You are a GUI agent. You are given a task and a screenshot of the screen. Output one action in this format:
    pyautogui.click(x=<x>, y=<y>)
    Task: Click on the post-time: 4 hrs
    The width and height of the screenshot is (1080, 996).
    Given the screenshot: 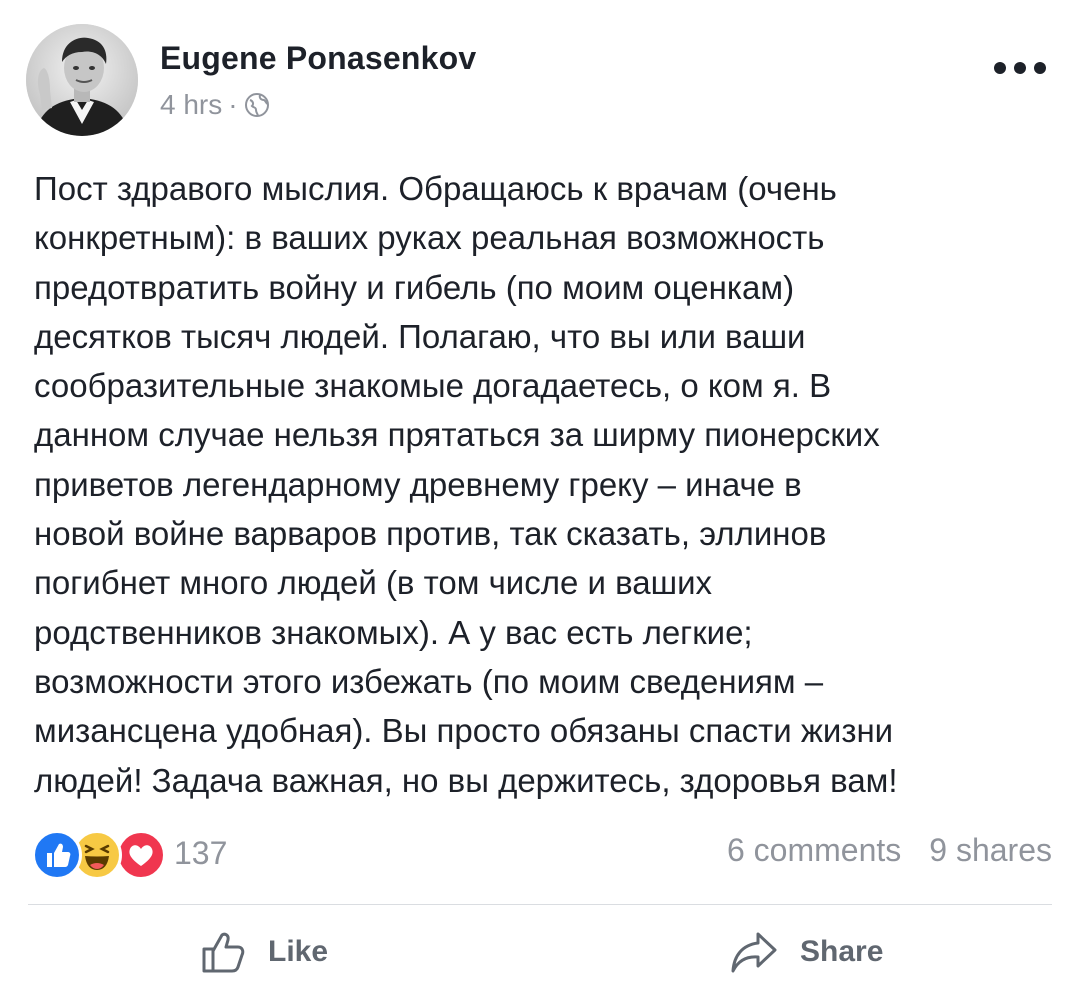 What is the action you would take?
    pyautogui.click(x=191, y=105)
    